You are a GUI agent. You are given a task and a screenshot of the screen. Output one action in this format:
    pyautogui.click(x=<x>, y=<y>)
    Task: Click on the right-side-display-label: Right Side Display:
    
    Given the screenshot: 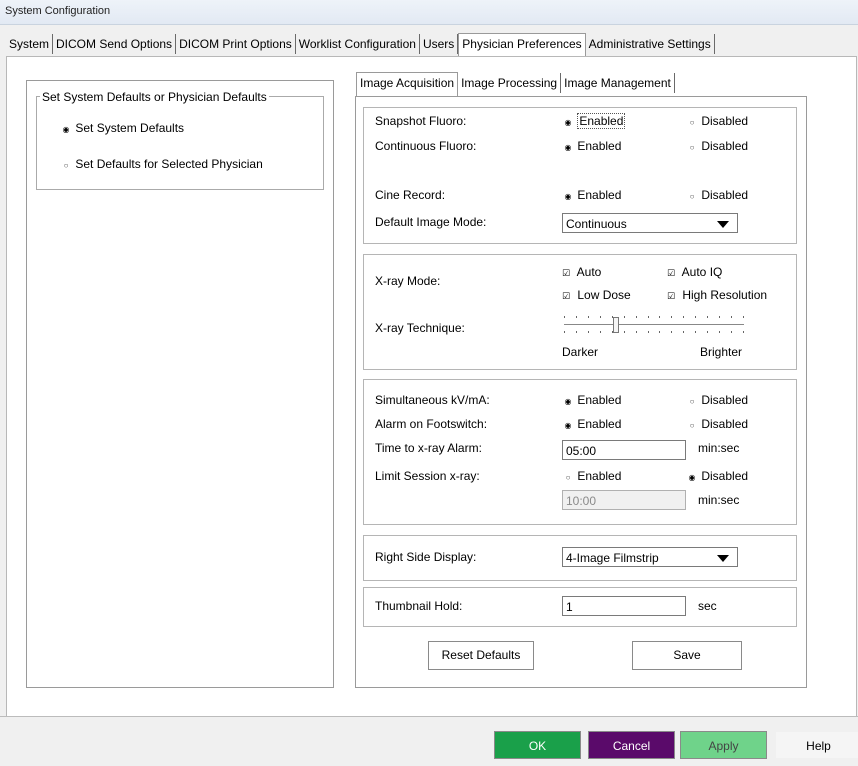 What is the action you would take?
    pyautogui.click(x=426, y=557)
    